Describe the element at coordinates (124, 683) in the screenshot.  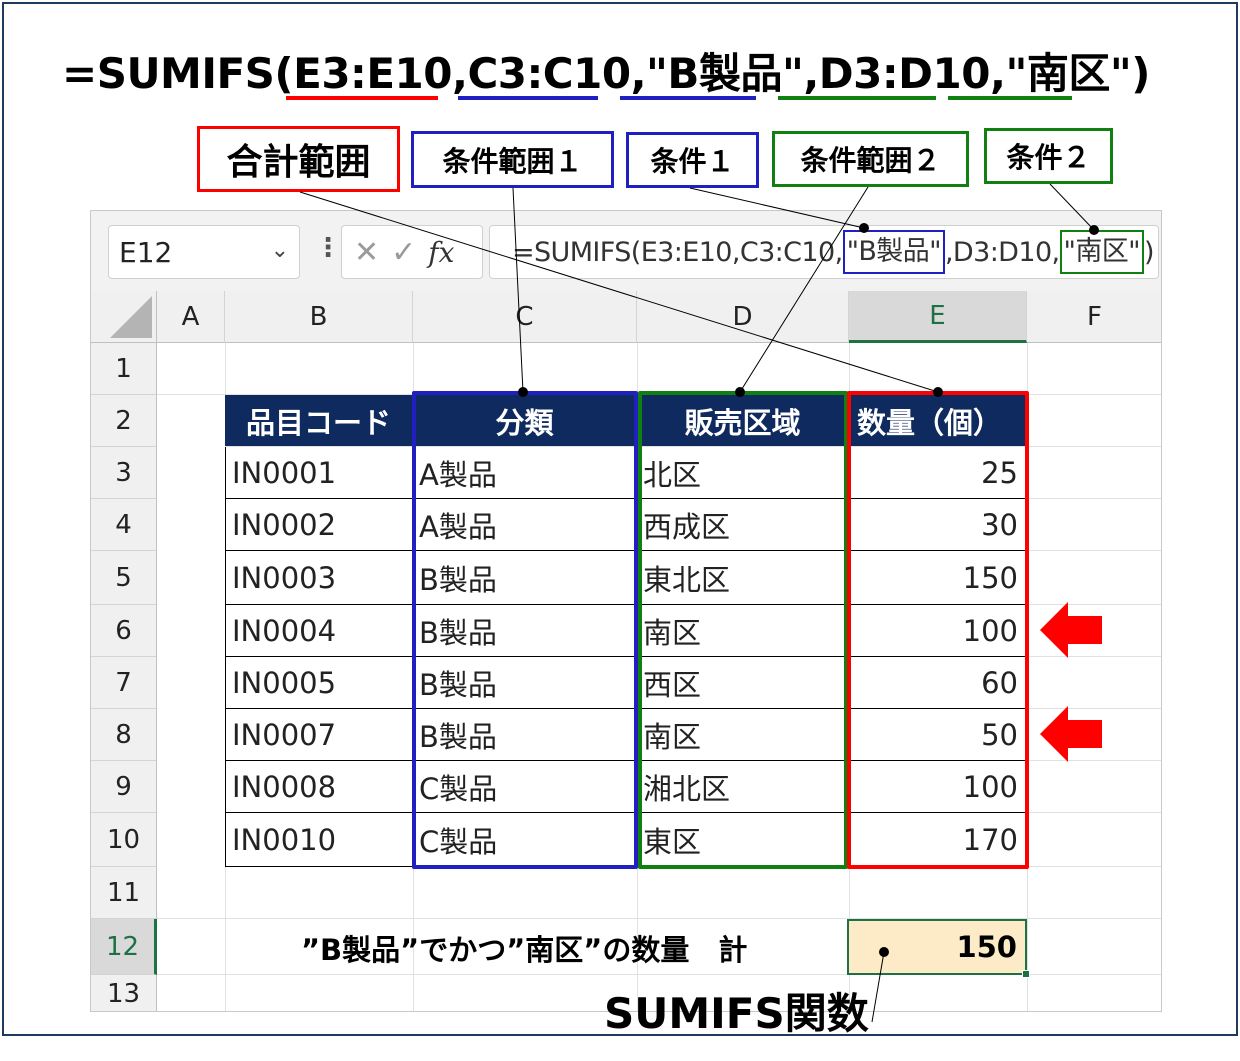
I see `row-header-7: 7` at that location.